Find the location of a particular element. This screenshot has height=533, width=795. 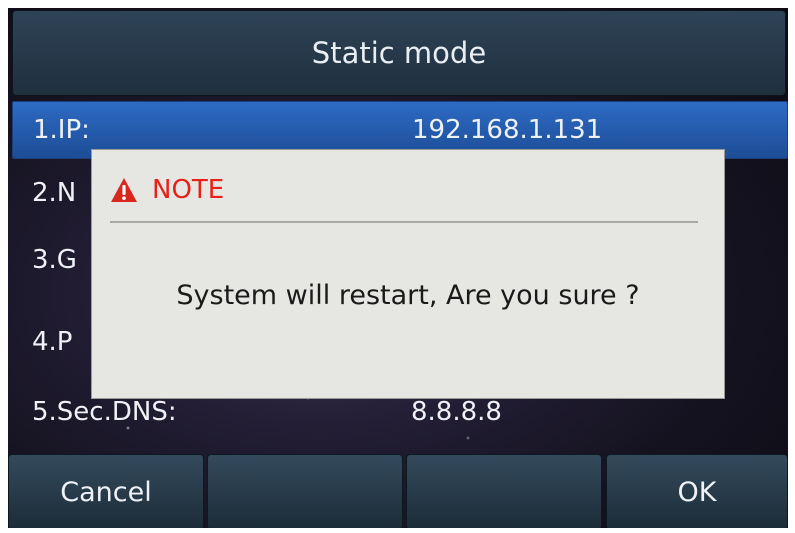

ok-button: OK is located at coordinates (697, 491).